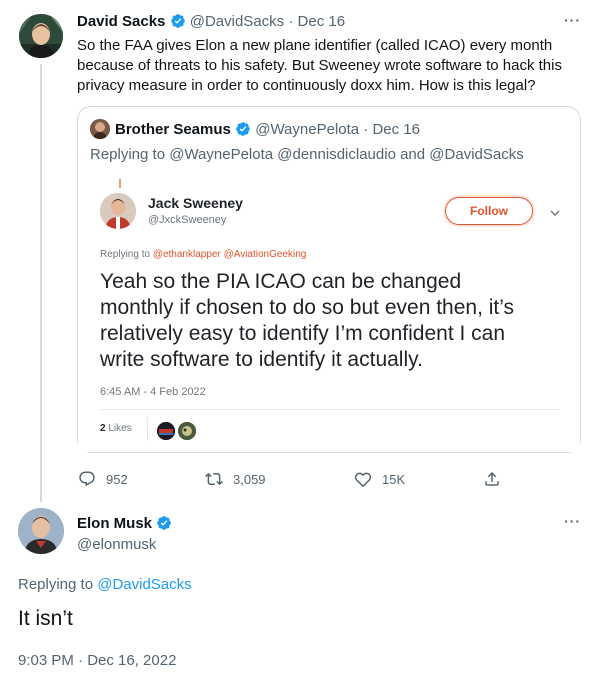  Describe the element at coordinates (307, 129) in the screenshot. I see `author-handle: @WaynePelota` at that location.